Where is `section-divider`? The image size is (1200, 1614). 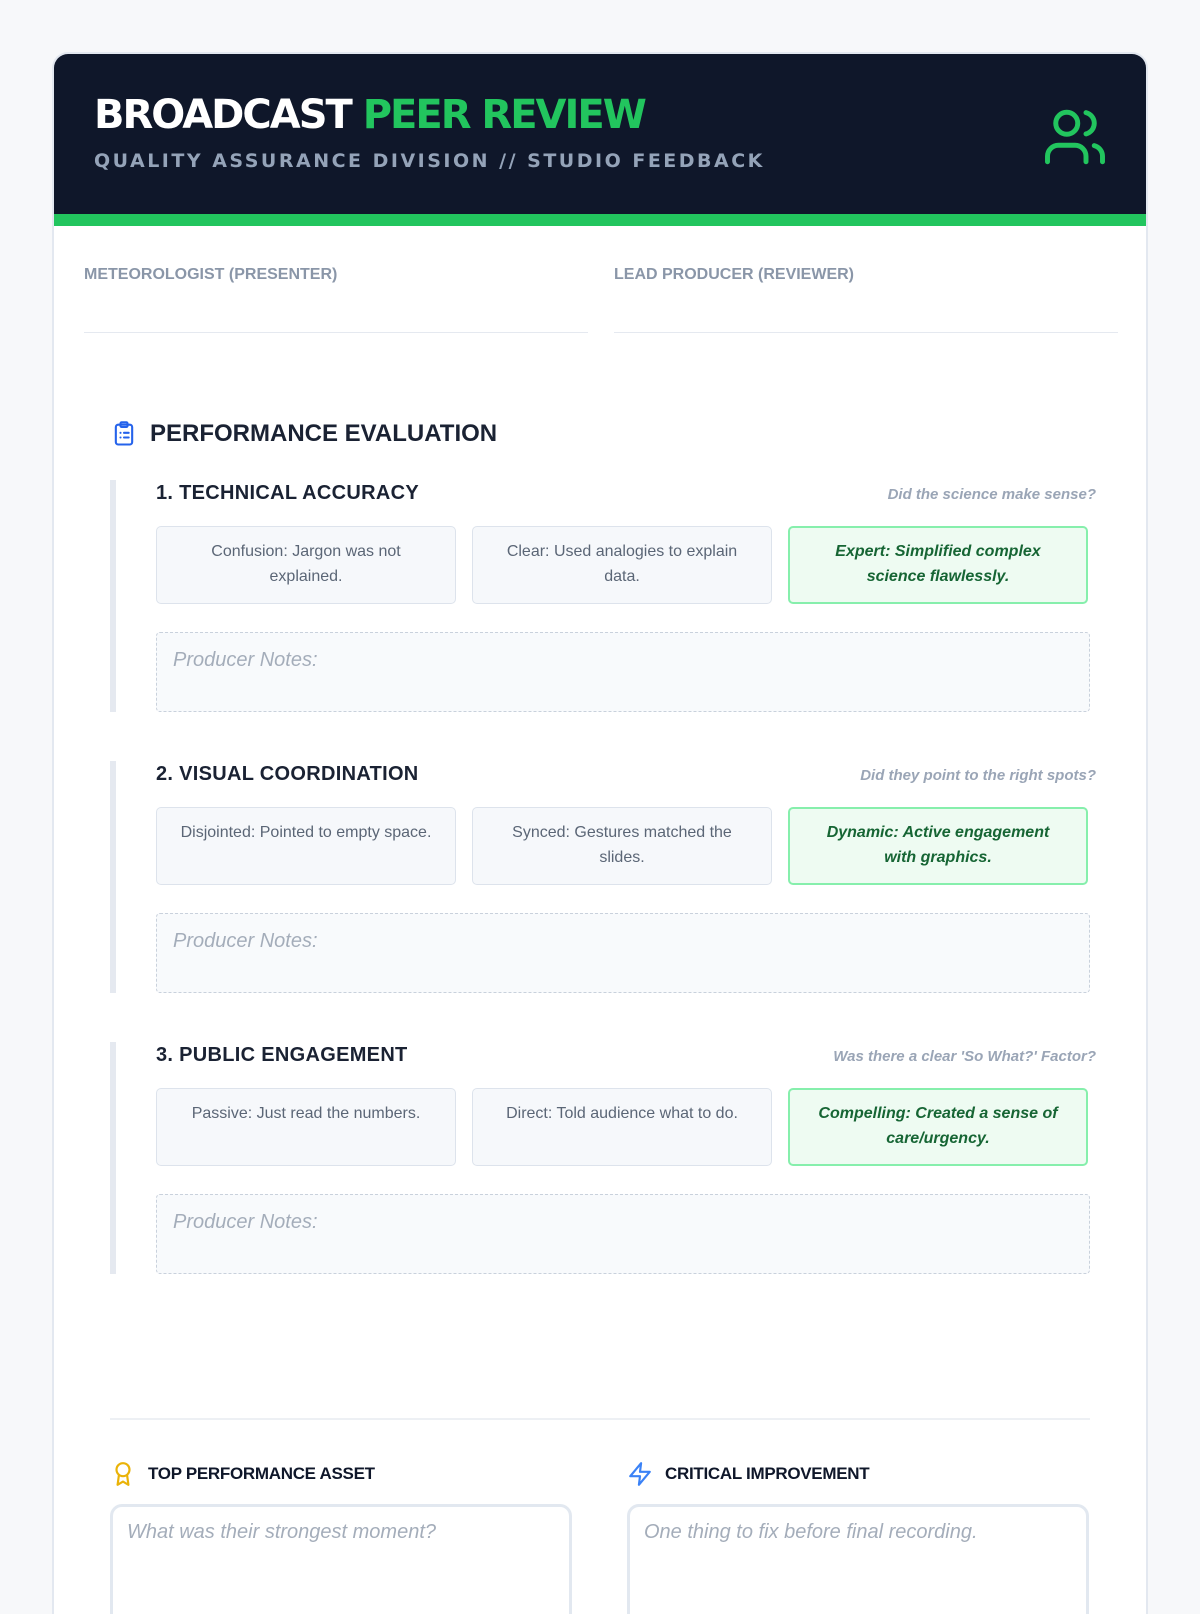
section-divider is located at coordinates (600, 1419).